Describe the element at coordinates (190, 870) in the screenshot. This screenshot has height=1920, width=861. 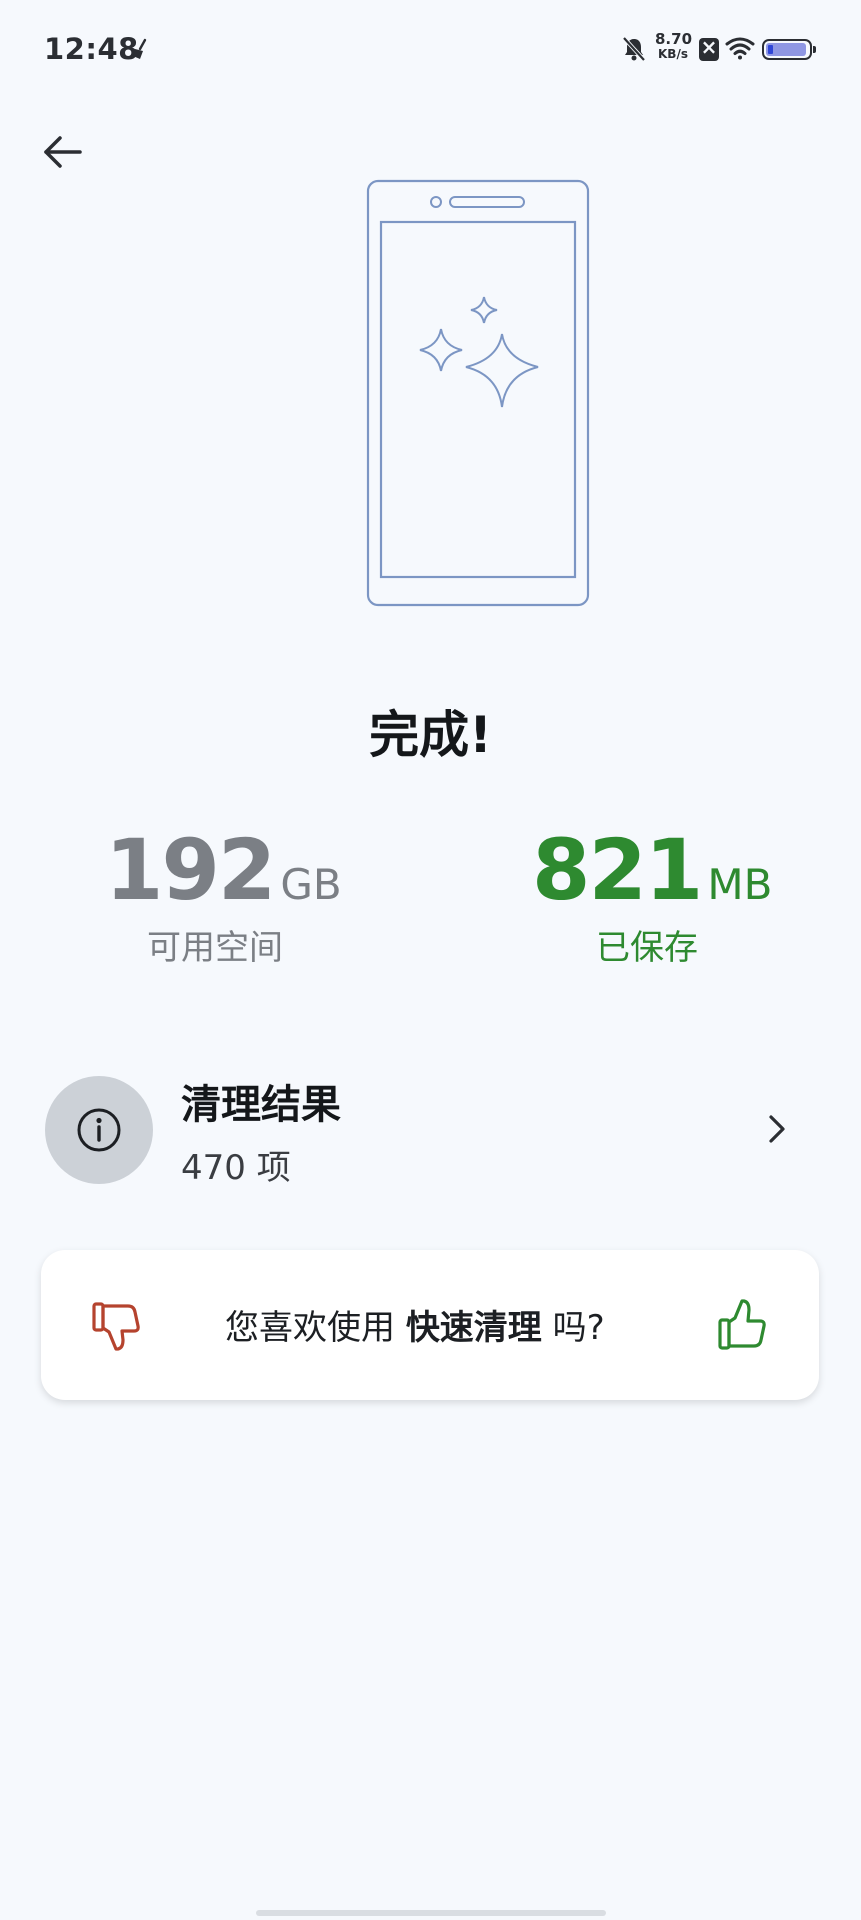
I see `available-space-value: 192` at that location.